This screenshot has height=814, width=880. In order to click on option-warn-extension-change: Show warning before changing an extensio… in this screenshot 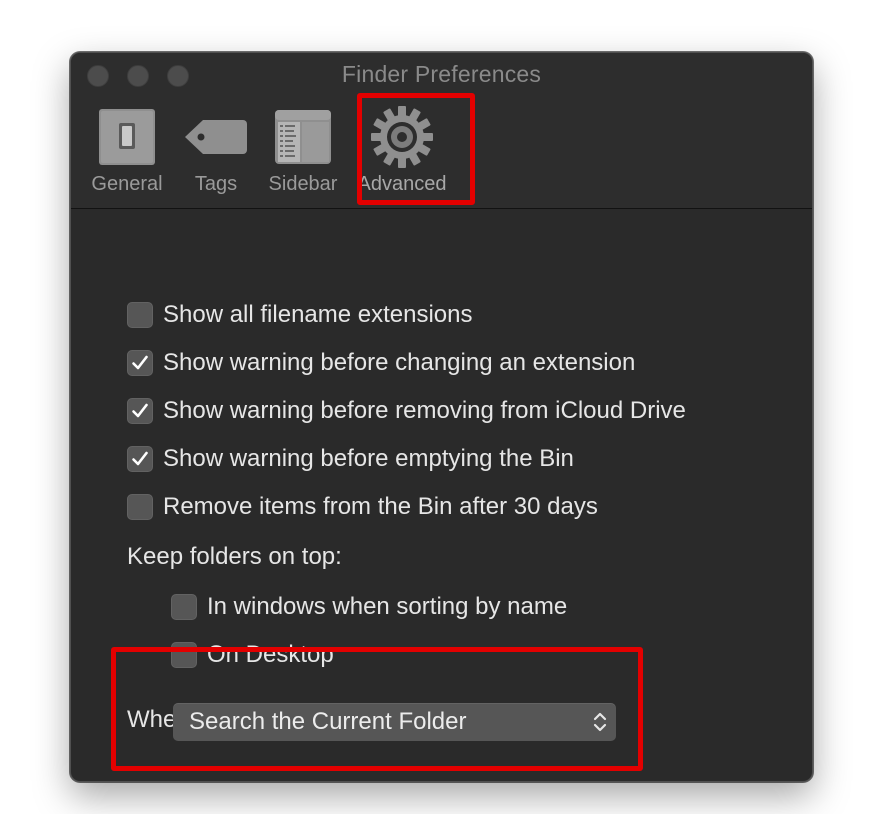, I will do `click(381, 363)`.